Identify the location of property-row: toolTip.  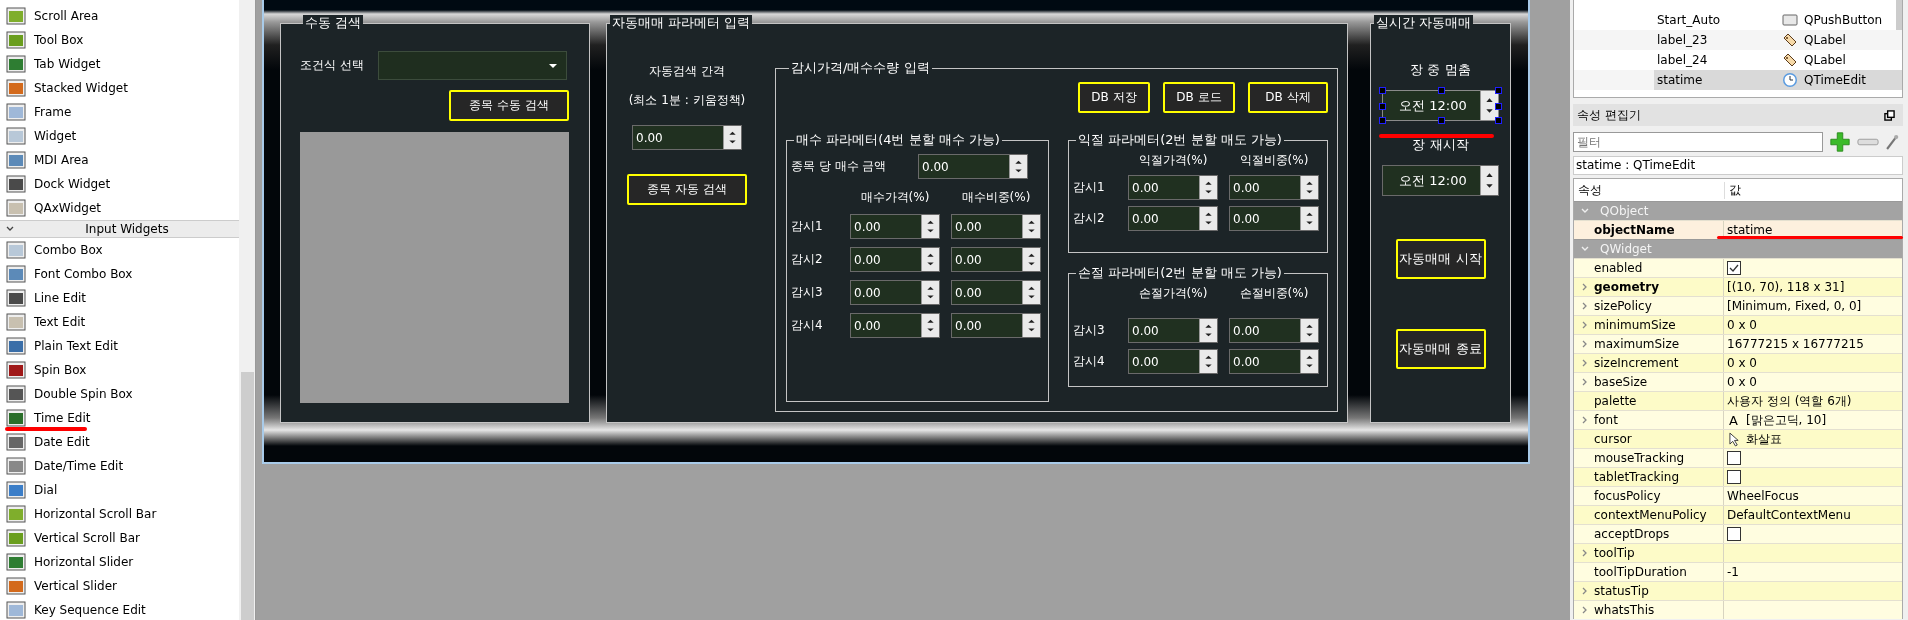
(1738, 552).